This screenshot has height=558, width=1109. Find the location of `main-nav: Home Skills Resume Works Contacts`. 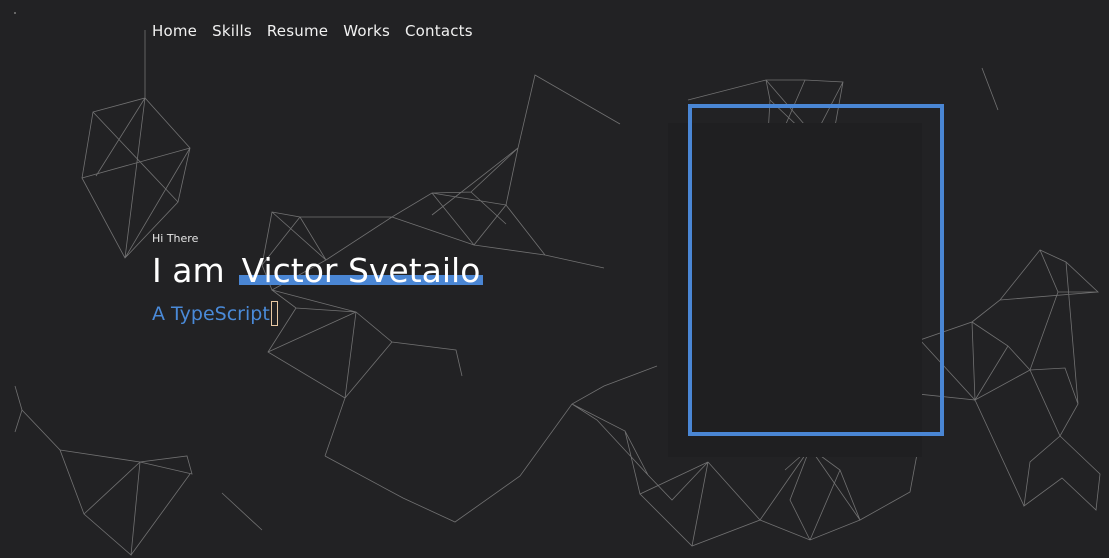

main-nav: Home Skills Resume Works Contacts is located at coordinates (320, 31).